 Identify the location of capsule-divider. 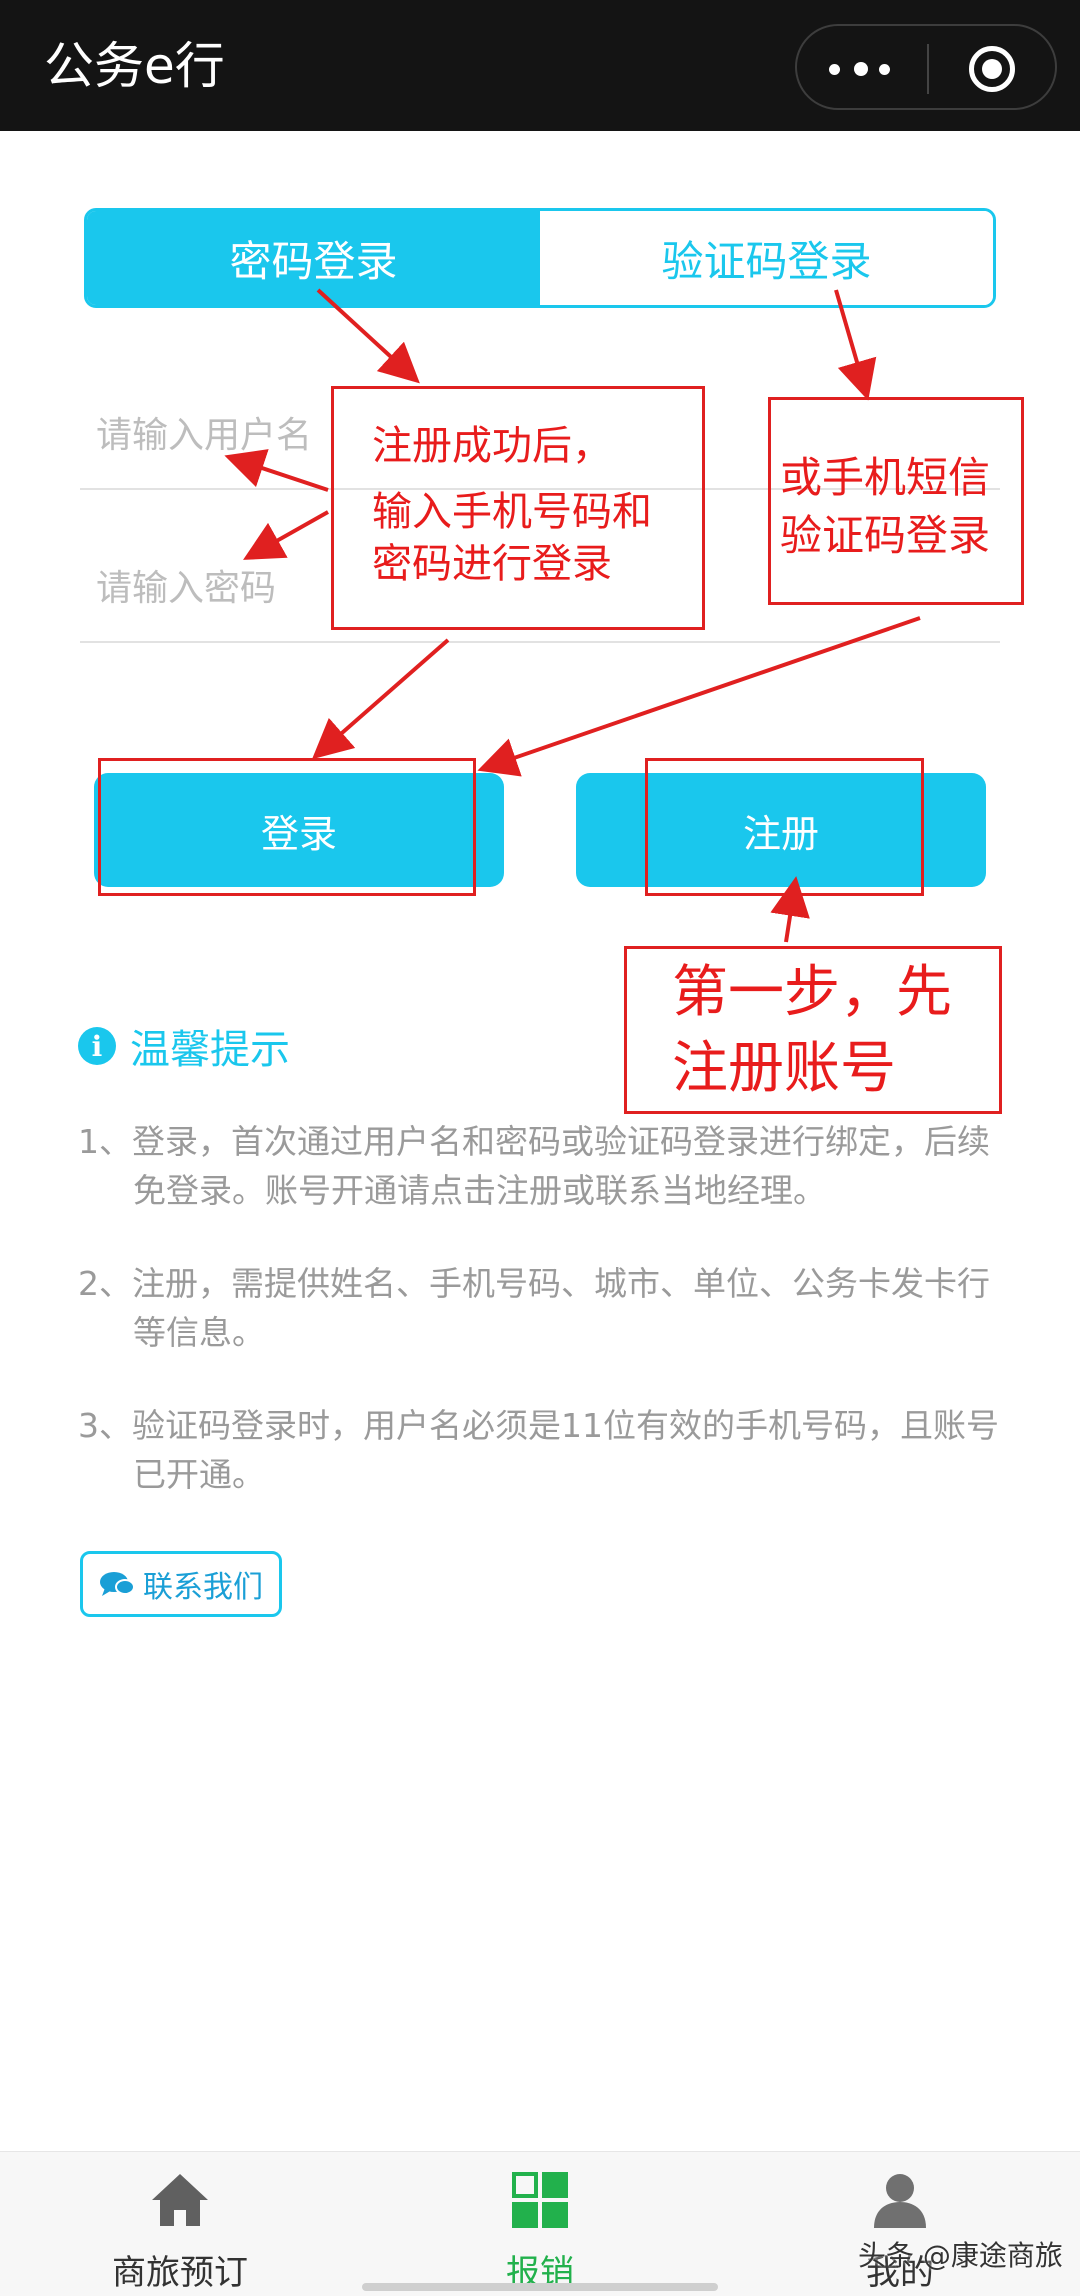
(928, 69).